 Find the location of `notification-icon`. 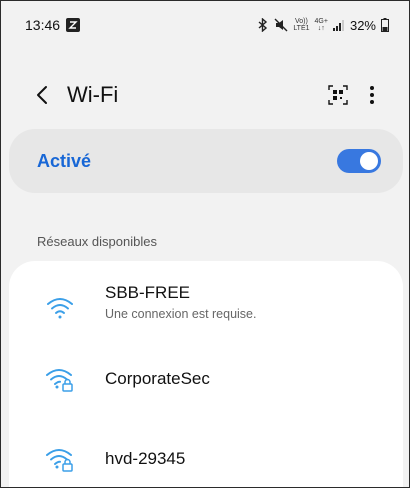

notification-icon is located at coordinates (73, 25).